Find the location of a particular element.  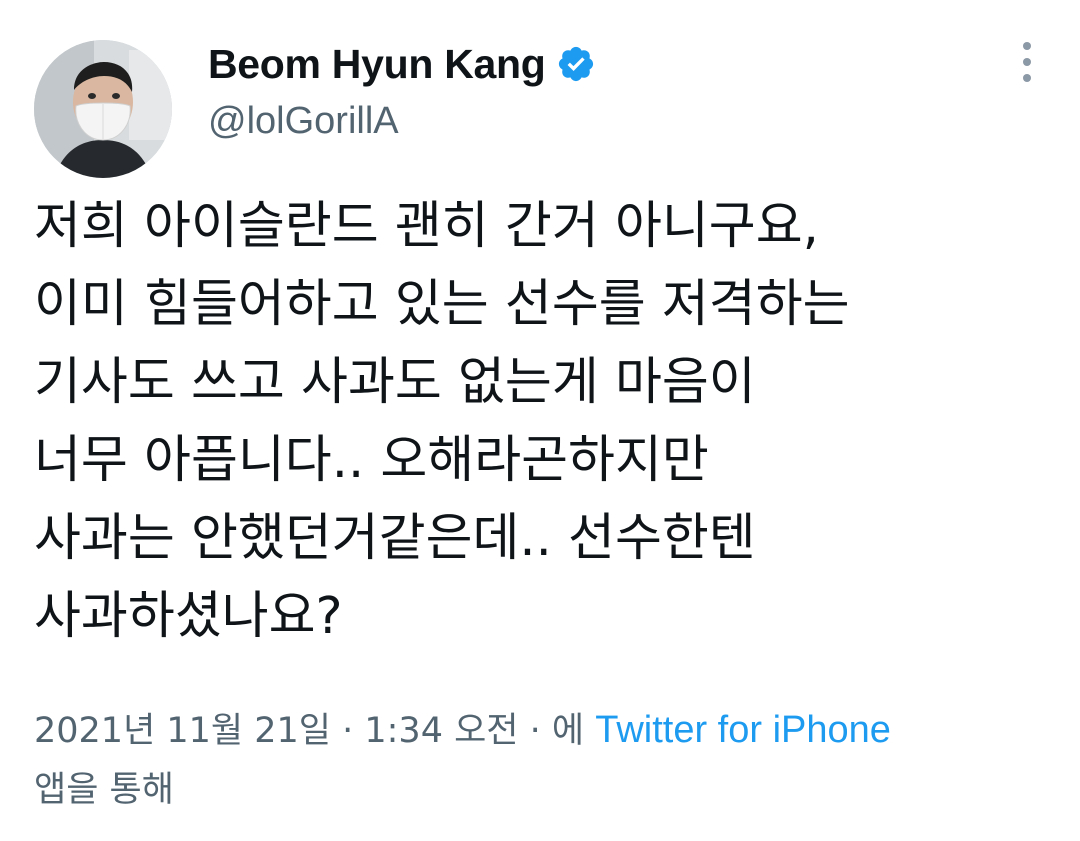

tweet-line: 저희 아이슬란드 괜히 간거 아니구요, is located at coordinates (426, 226).